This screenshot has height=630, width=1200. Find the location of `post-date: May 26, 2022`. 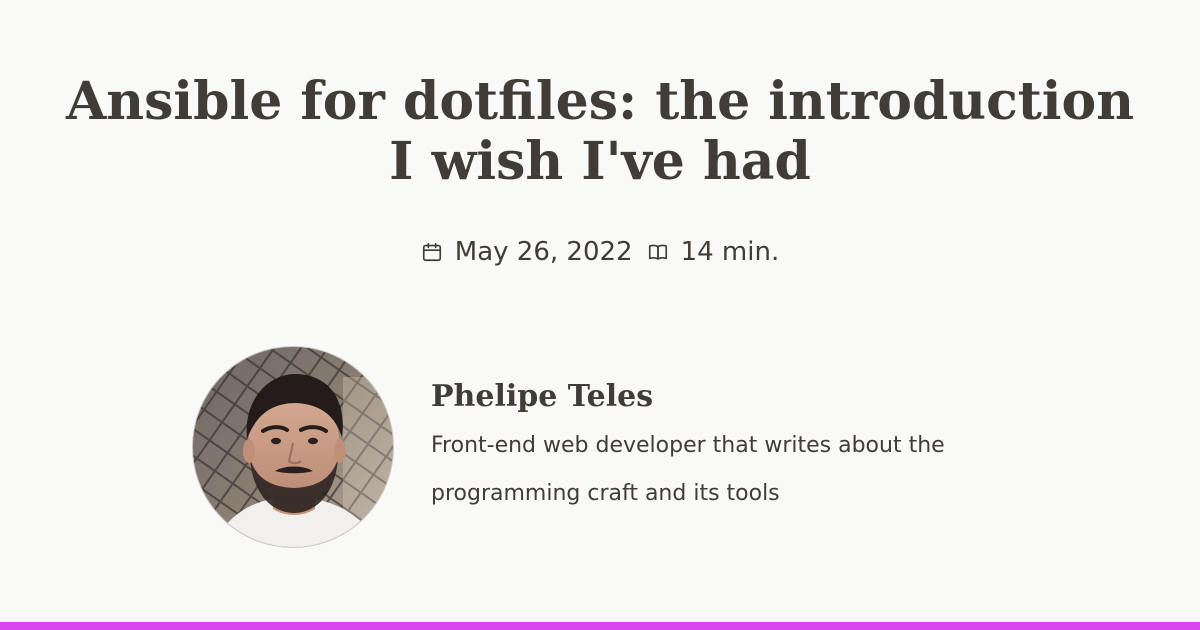

post-date: May 26, 2022 is located at coordinates (527, 252).